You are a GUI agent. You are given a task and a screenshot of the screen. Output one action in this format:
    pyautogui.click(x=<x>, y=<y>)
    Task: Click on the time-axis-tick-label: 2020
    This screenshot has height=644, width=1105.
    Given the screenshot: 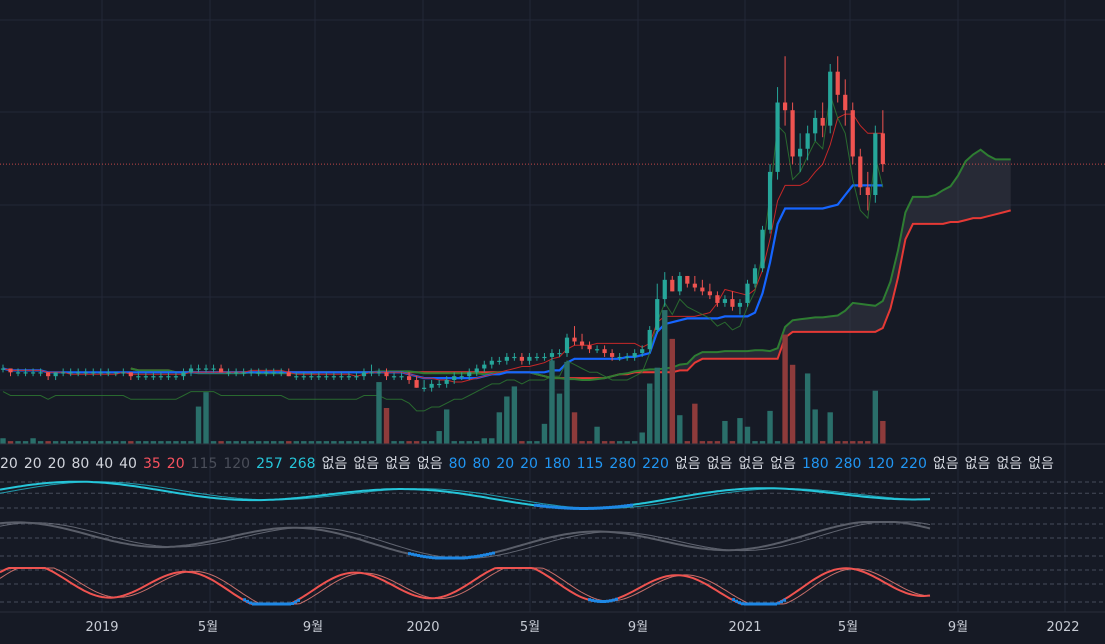 What is the action you would take?
    pyautogui.click(x=422, y=627)
    